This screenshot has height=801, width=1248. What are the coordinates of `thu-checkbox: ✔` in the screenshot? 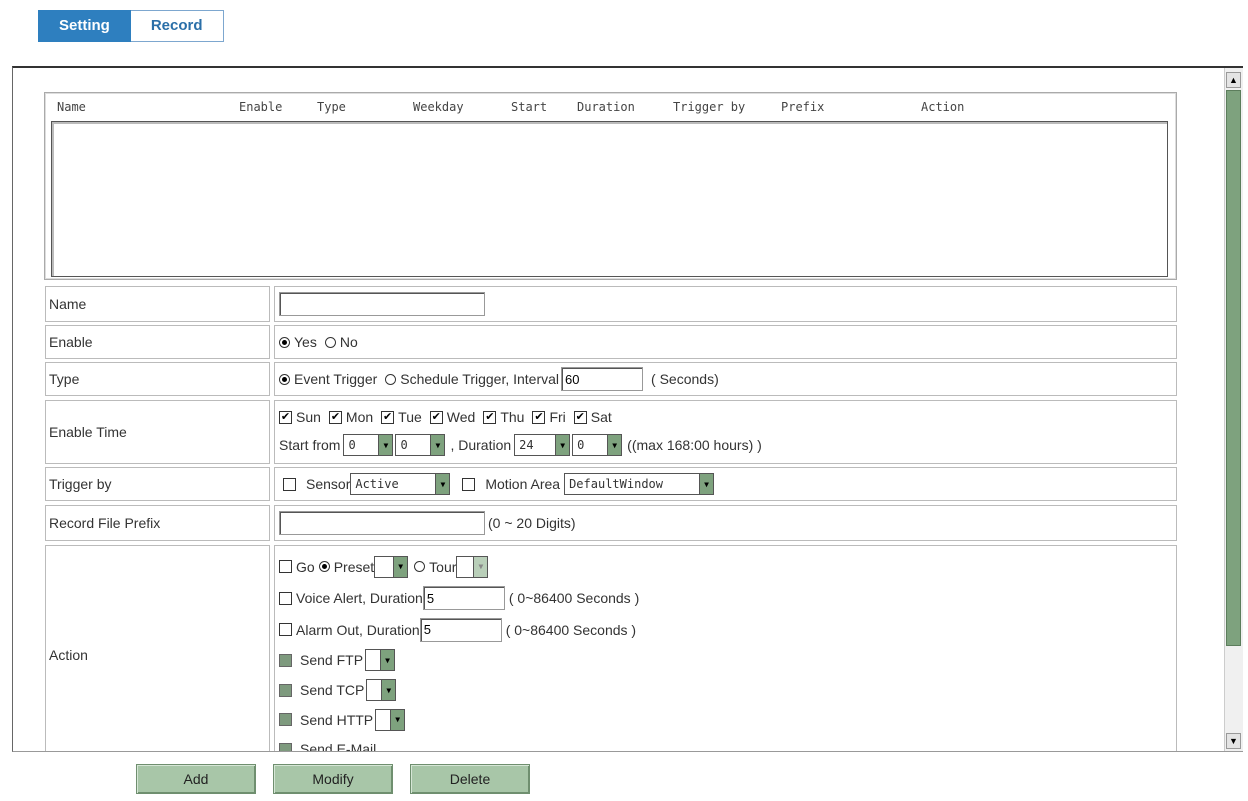 It's located at (490, 417).